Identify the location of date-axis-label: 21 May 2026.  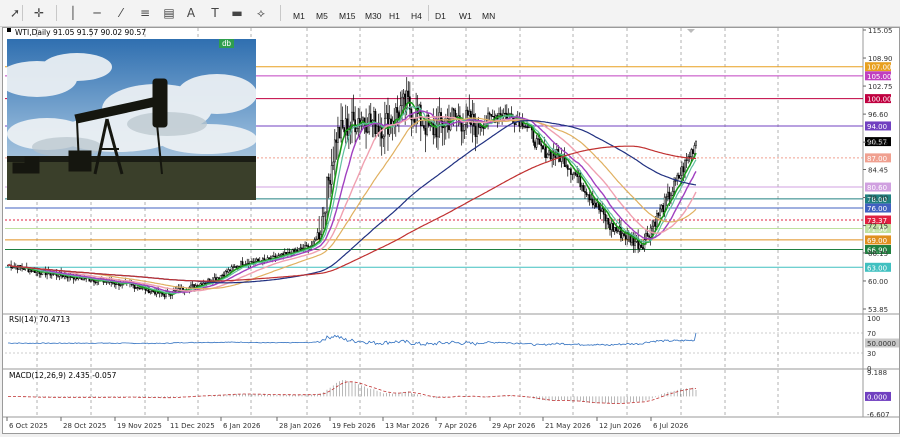
(568, 426).